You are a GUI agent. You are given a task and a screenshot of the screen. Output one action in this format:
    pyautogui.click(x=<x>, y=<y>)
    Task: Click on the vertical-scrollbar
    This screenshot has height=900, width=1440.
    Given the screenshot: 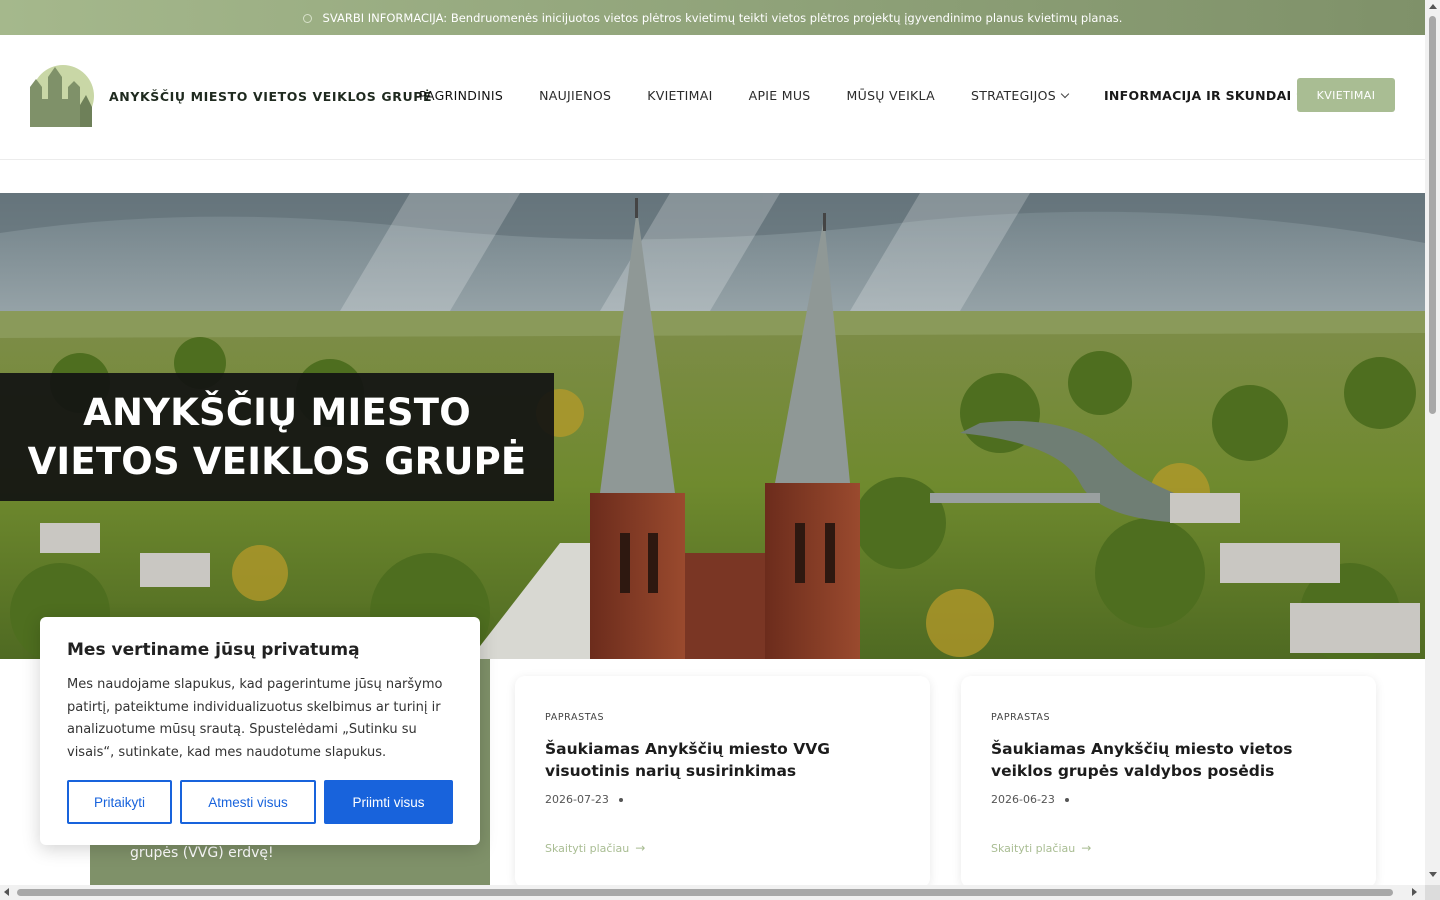 What is the action you would take?
    pyautogui.click(x=1432, y=442)
    